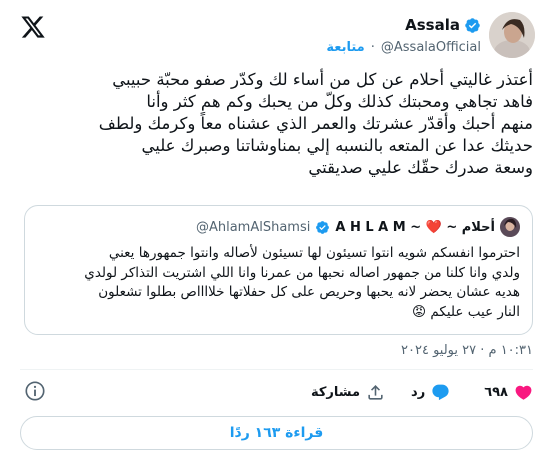  I want to click on quoted-tweet-header: أحلام ~ ❤️ ~ A H L A M @AhlamAlShamsi, so click(358, 227).